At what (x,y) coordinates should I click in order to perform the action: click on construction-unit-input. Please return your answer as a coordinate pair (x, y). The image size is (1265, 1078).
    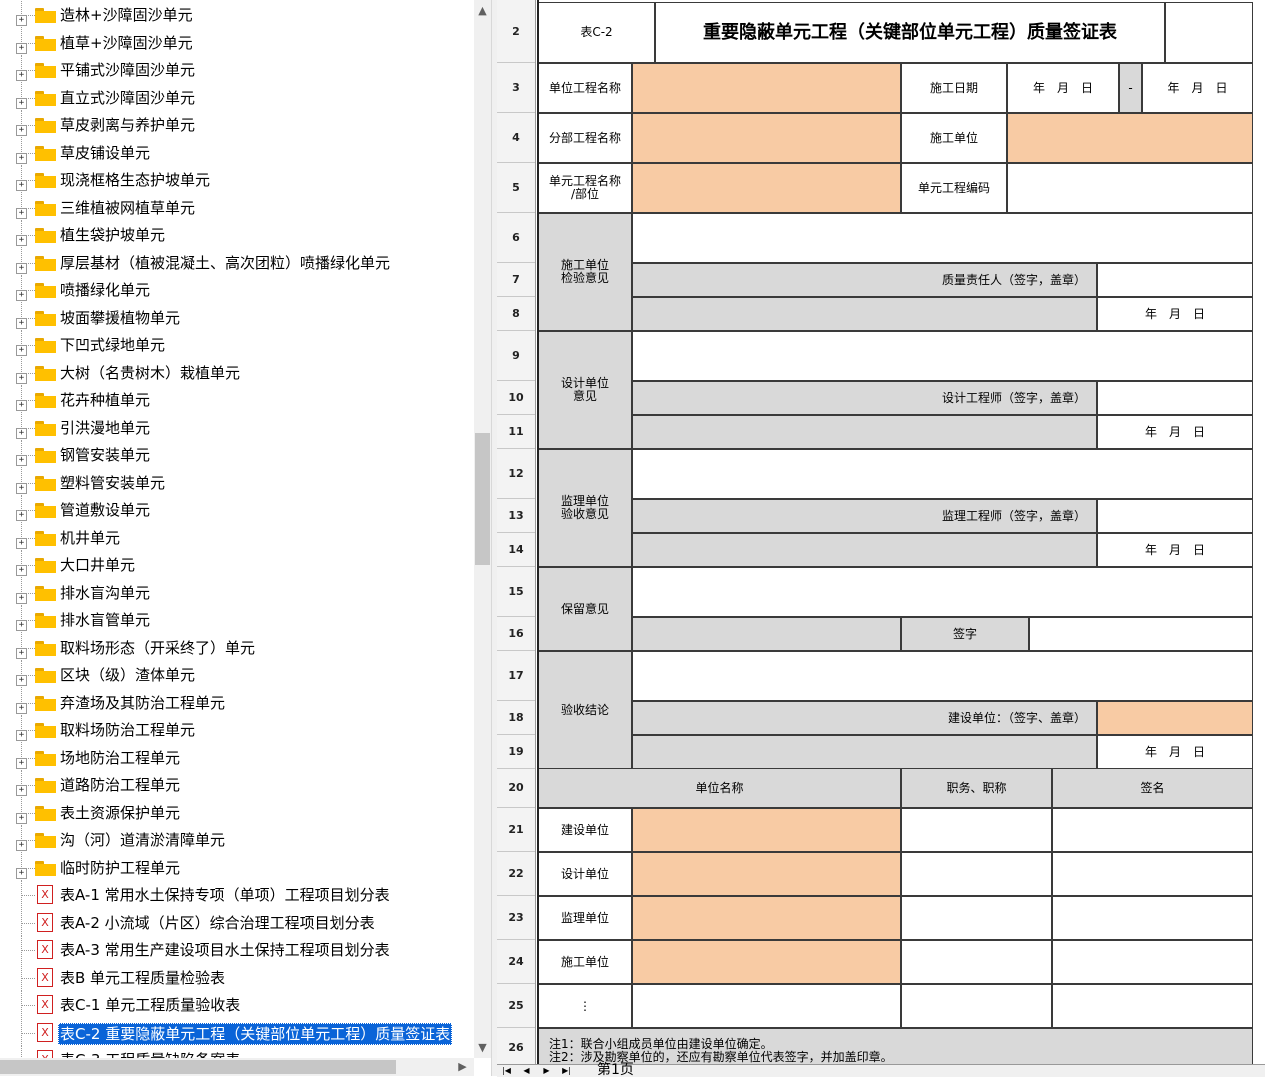
    Looking at the image, I should click on (1130, 138).